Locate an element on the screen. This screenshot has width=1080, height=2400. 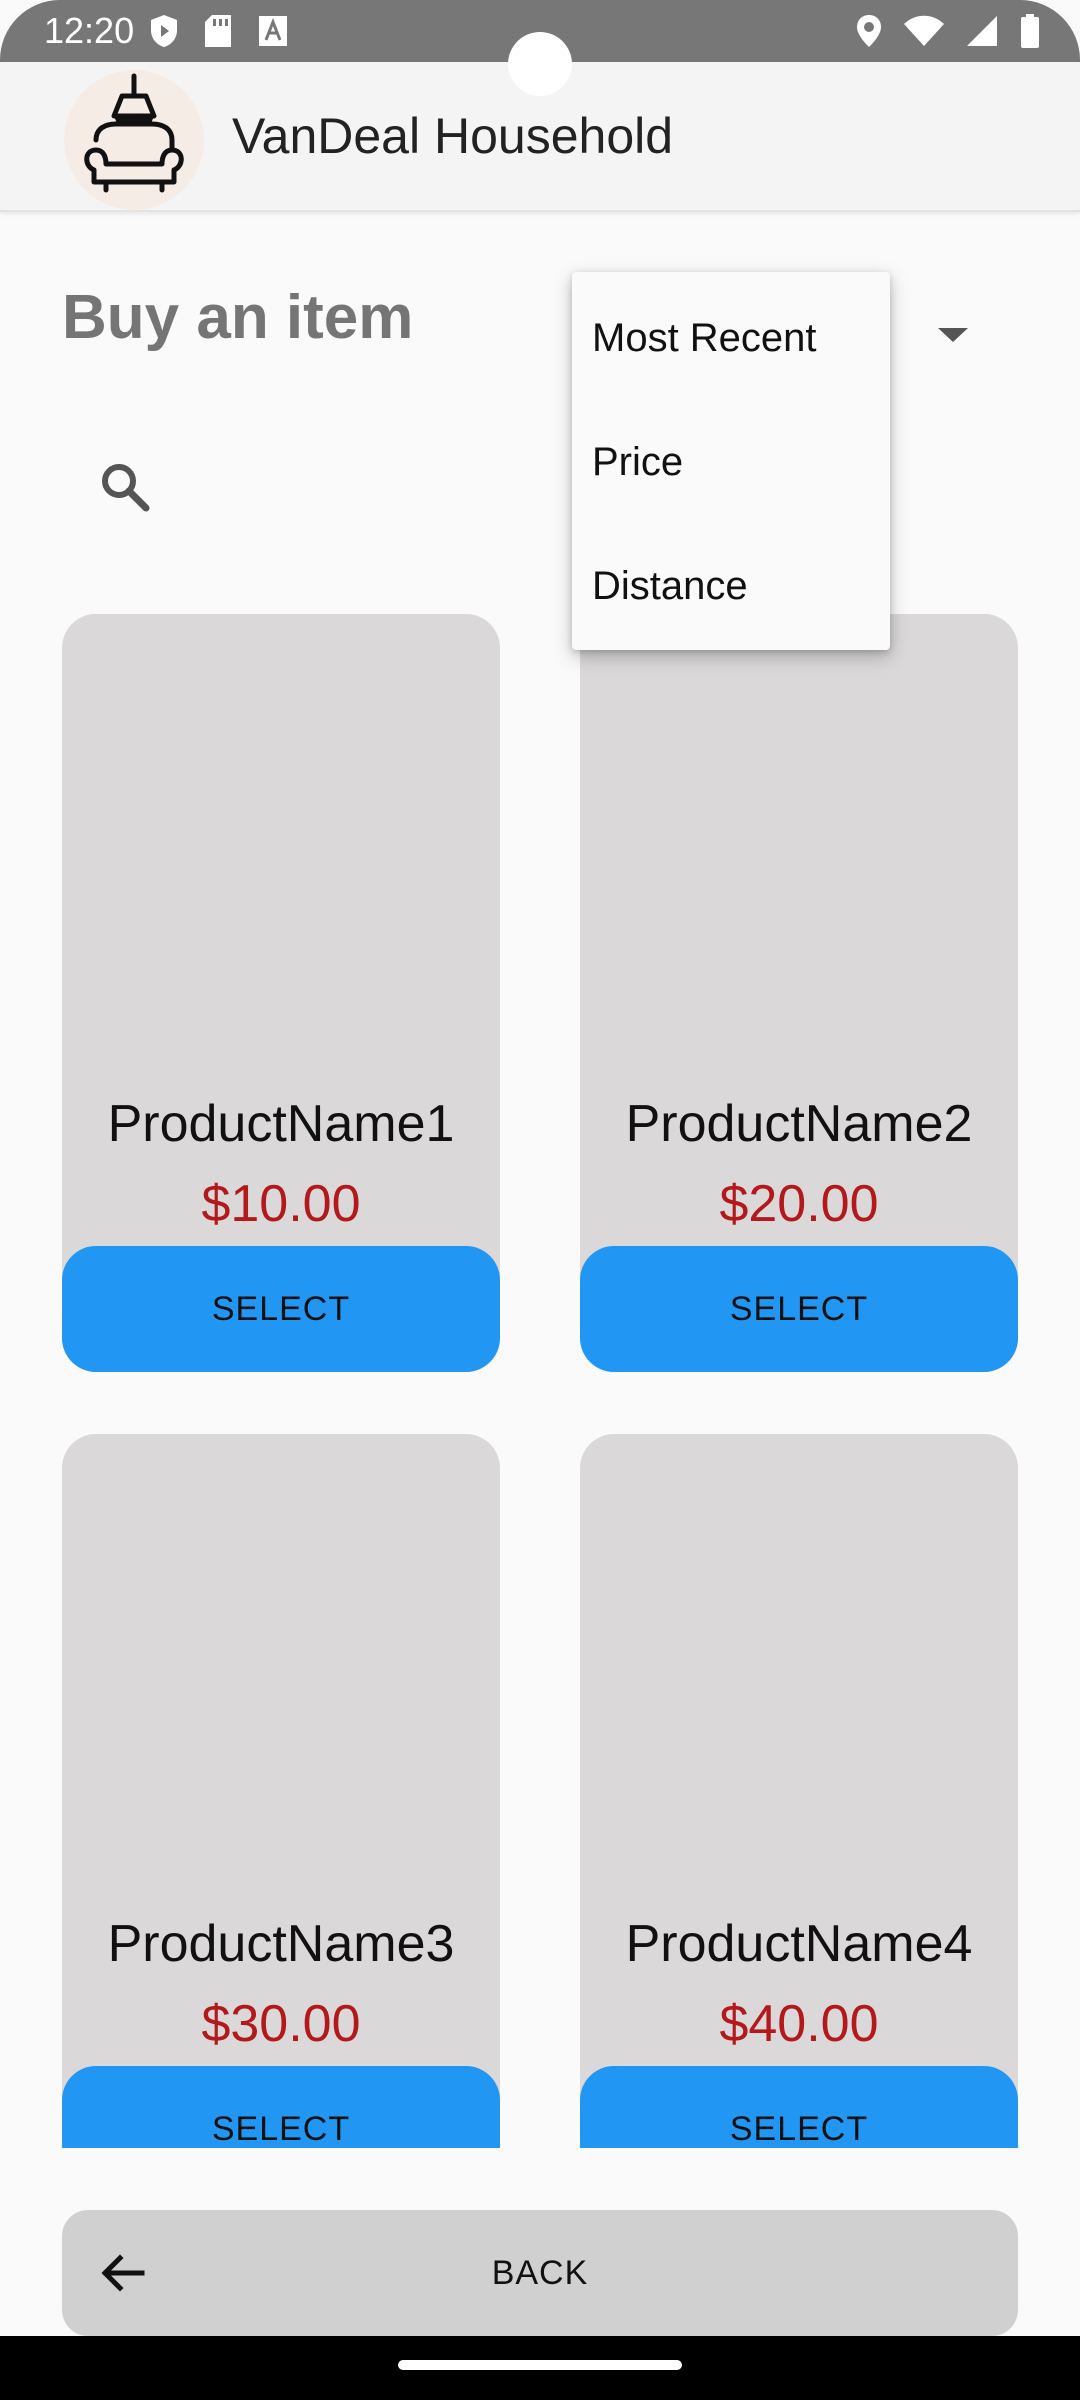
product-card: ProductName1 $10.00 SELECT is located at coordinates (281, 993).